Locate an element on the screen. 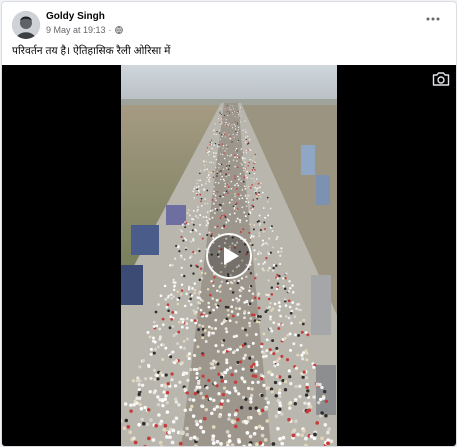 The height and width of the screenshot is (447, 457). post-timestamp: 9 May at 19:13 is located at coordinates (76, 30).